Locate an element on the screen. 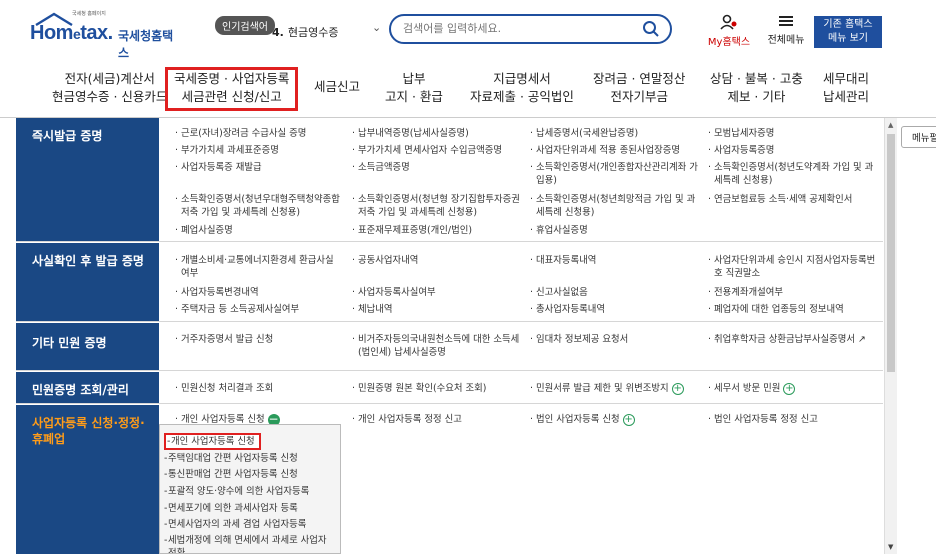 The image size is (936, 554). nav-tax-filing: 세금신고 is located at coordinates (337, 87).